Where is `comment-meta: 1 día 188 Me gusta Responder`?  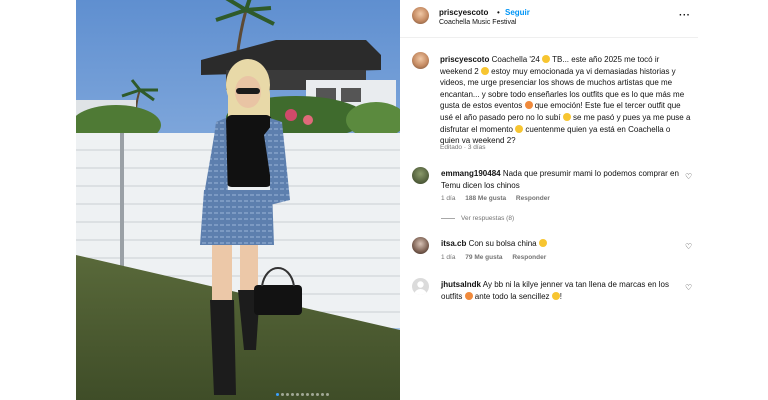 comment-meta: 1 día 188 Me gusta Responder is located at coordinates (499, 198).